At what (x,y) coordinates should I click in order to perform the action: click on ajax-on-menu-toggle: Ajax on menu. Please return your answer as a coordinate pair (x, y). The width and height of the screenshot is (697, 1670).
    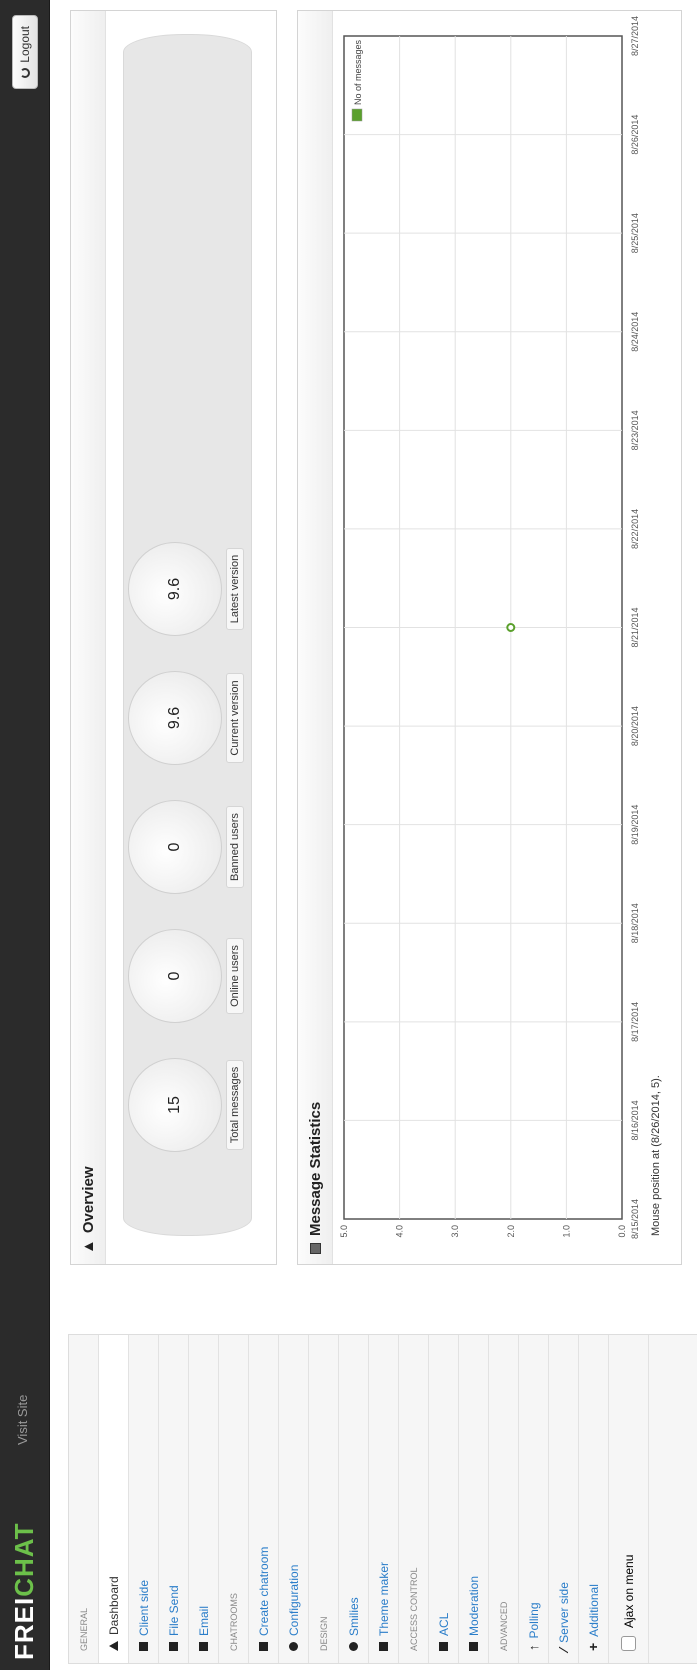
    Looking at the image, I should click on (629, 1499).